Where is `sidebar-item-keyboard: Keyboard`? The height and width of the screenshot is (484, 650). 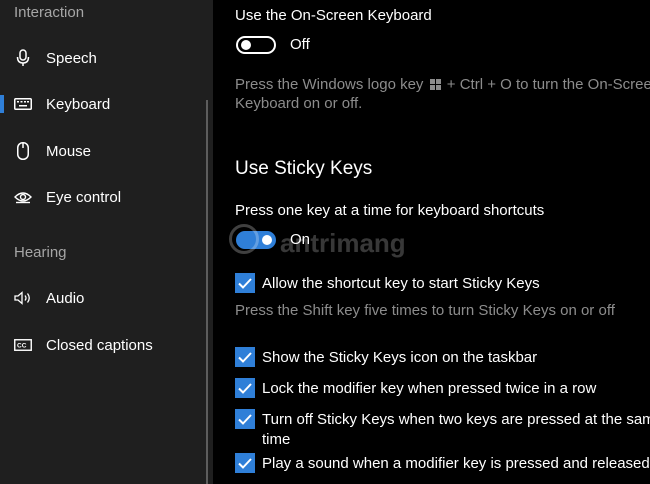 sidebar-item-keyboard: Keyboard is located at coordinates (103, 104).